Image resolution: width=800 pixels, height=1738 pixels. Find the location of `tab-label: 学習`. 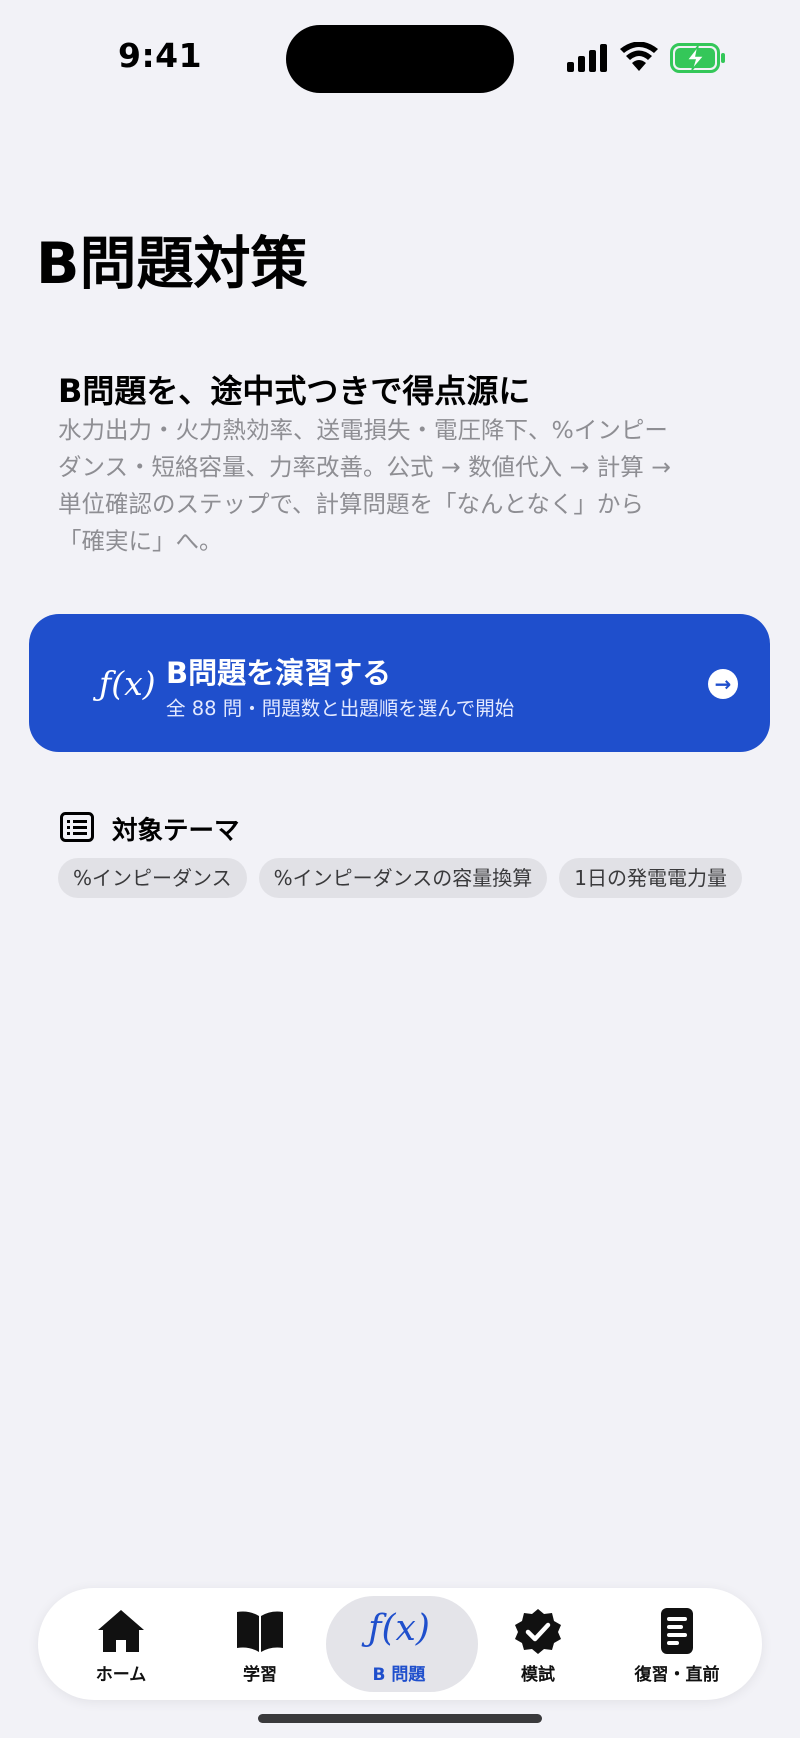

tab-label: 学習 is located at coordinates (260, 1675).